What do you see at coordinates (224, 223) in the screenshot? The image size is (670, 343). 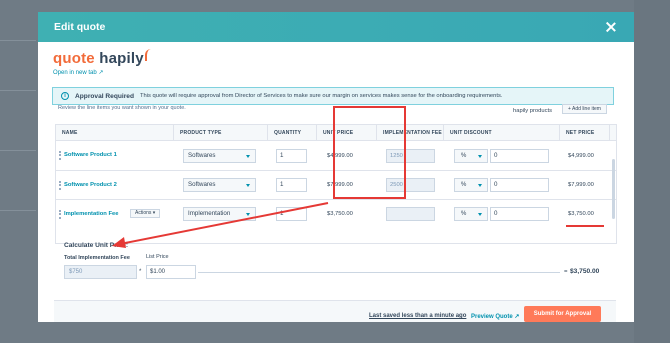 I see `arrow-shaft` at bounding box center [224, 223].